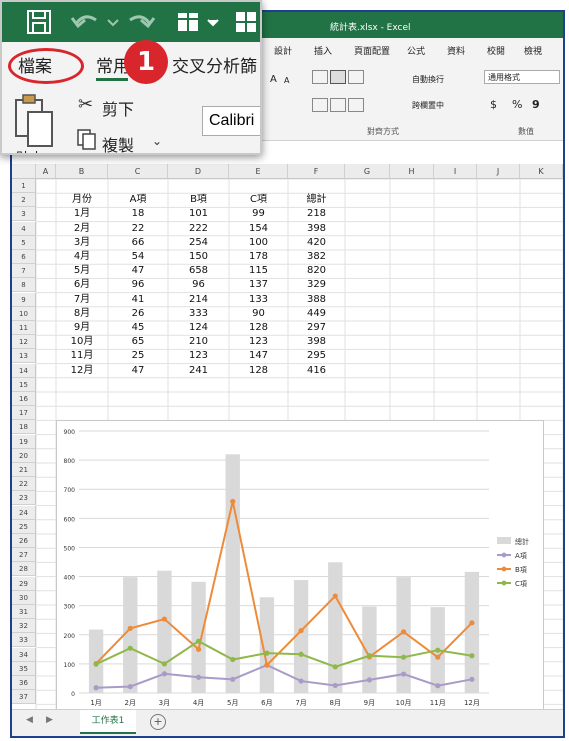  Describe the element at coordinates (24, 541) in the screenshot. I see `row-header-26: 26` at that location.